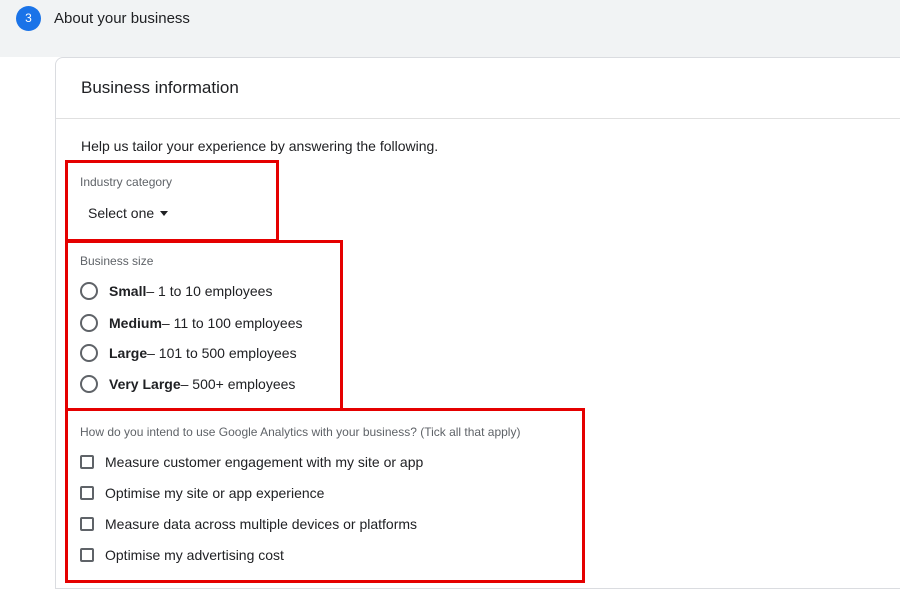  What do you see at coordinates (128, 353) in the screenshot?
I see `option-name: Large` at bounding box center [128, 353].